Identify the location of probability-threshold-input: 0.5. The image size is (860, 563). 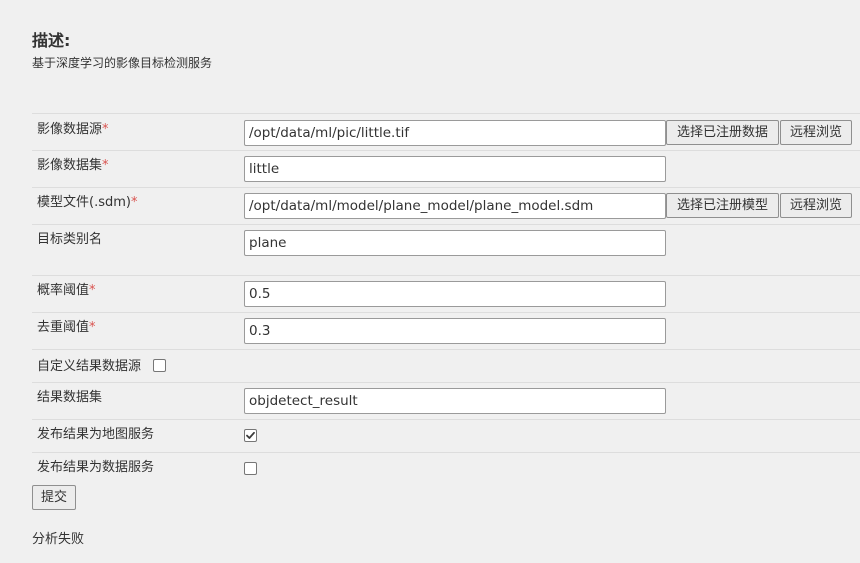
(455, 294).